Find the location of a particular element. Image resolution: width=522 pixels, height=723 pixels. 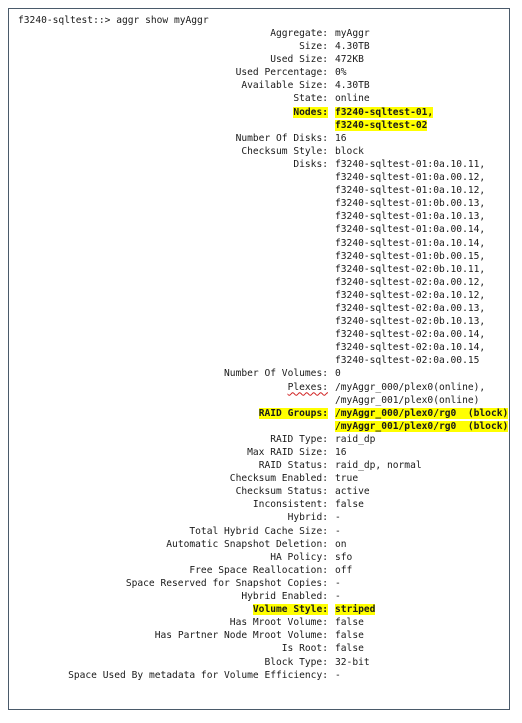

detail-label: RAID Groups: is located at coordinates (168, 413).